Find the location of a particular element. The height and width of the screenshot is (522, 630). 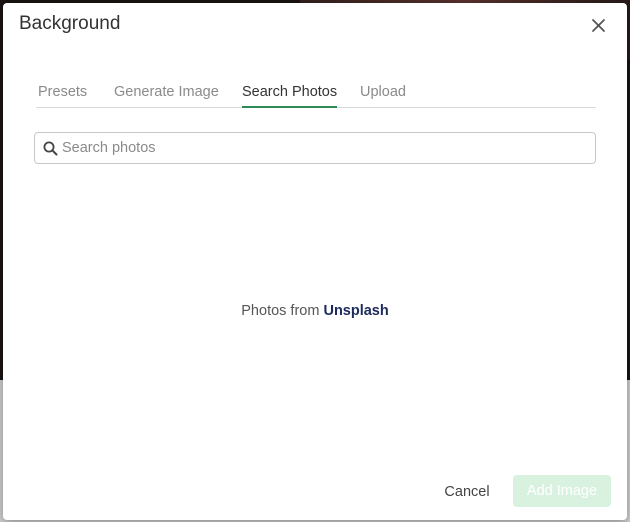

close-button is located at coordinates (599, 26).